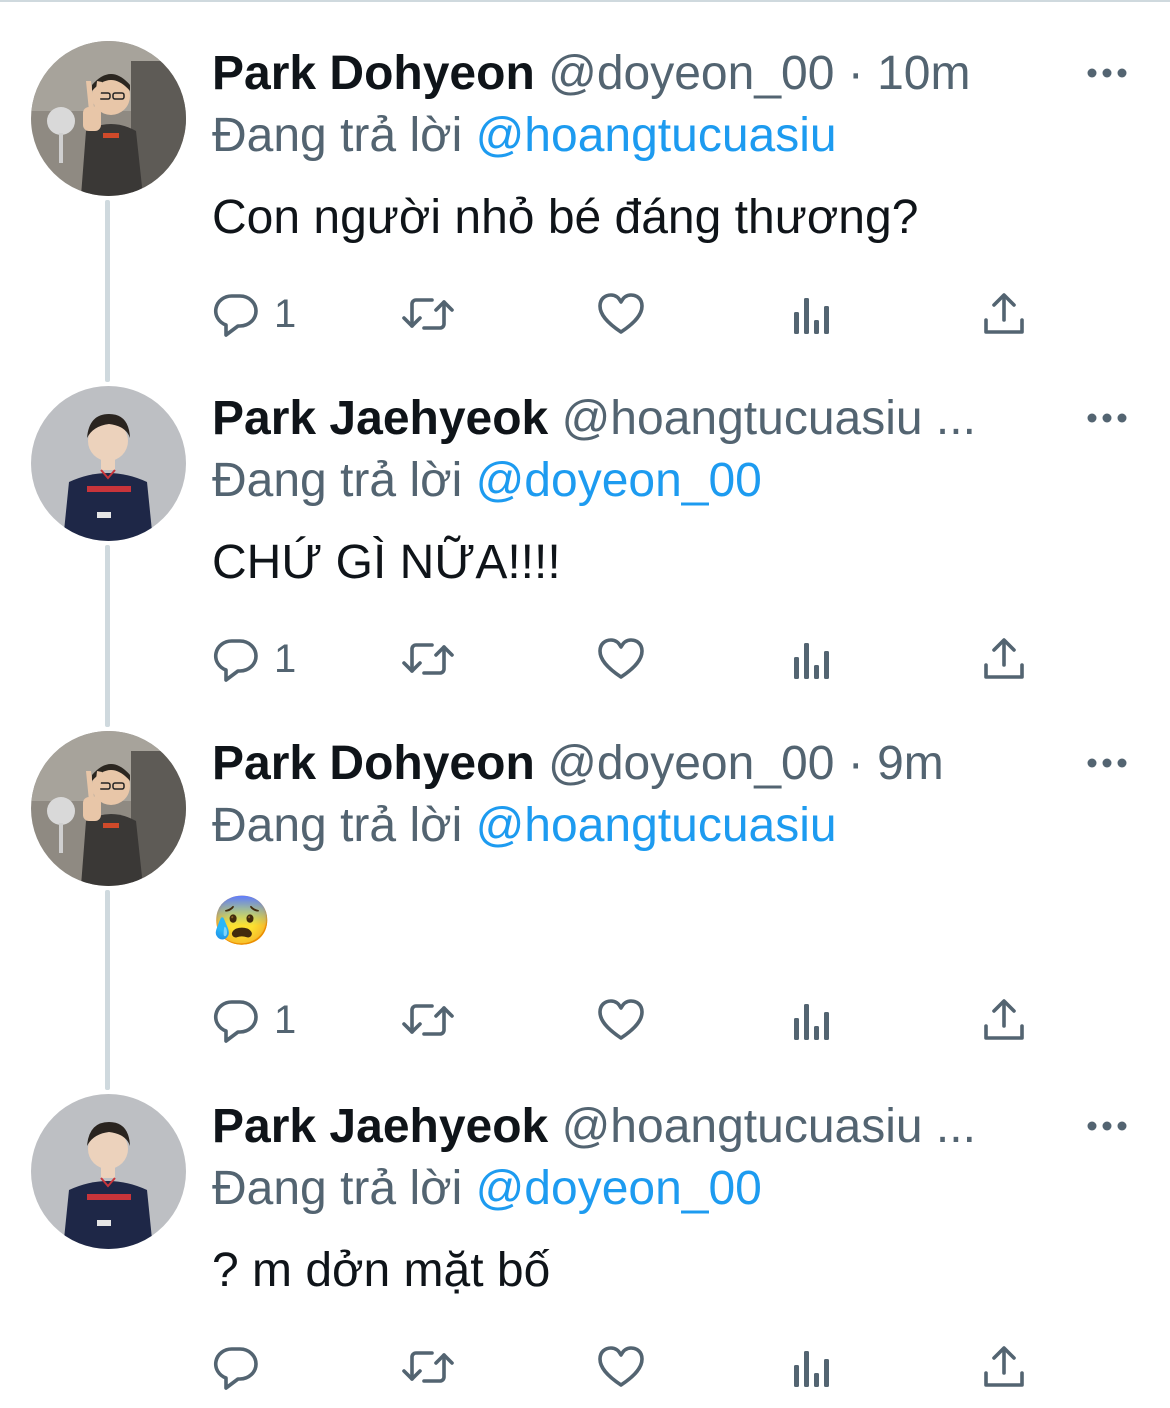 This screenshot has width=1170, height=1408. What do you see at coordinates (242, 921) in the screenshot?
I see `tweet-text: 😰` at bounding box center [242, 921].